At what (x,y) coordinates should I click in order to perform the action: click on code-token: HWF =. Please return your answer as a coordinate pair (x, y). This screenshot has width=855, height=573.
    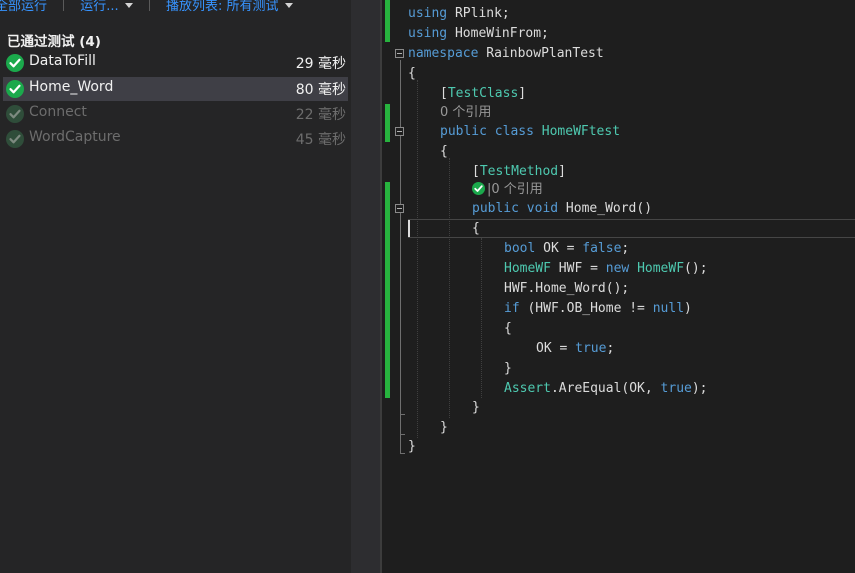
    Looking at the image, I should click on (578, 268).